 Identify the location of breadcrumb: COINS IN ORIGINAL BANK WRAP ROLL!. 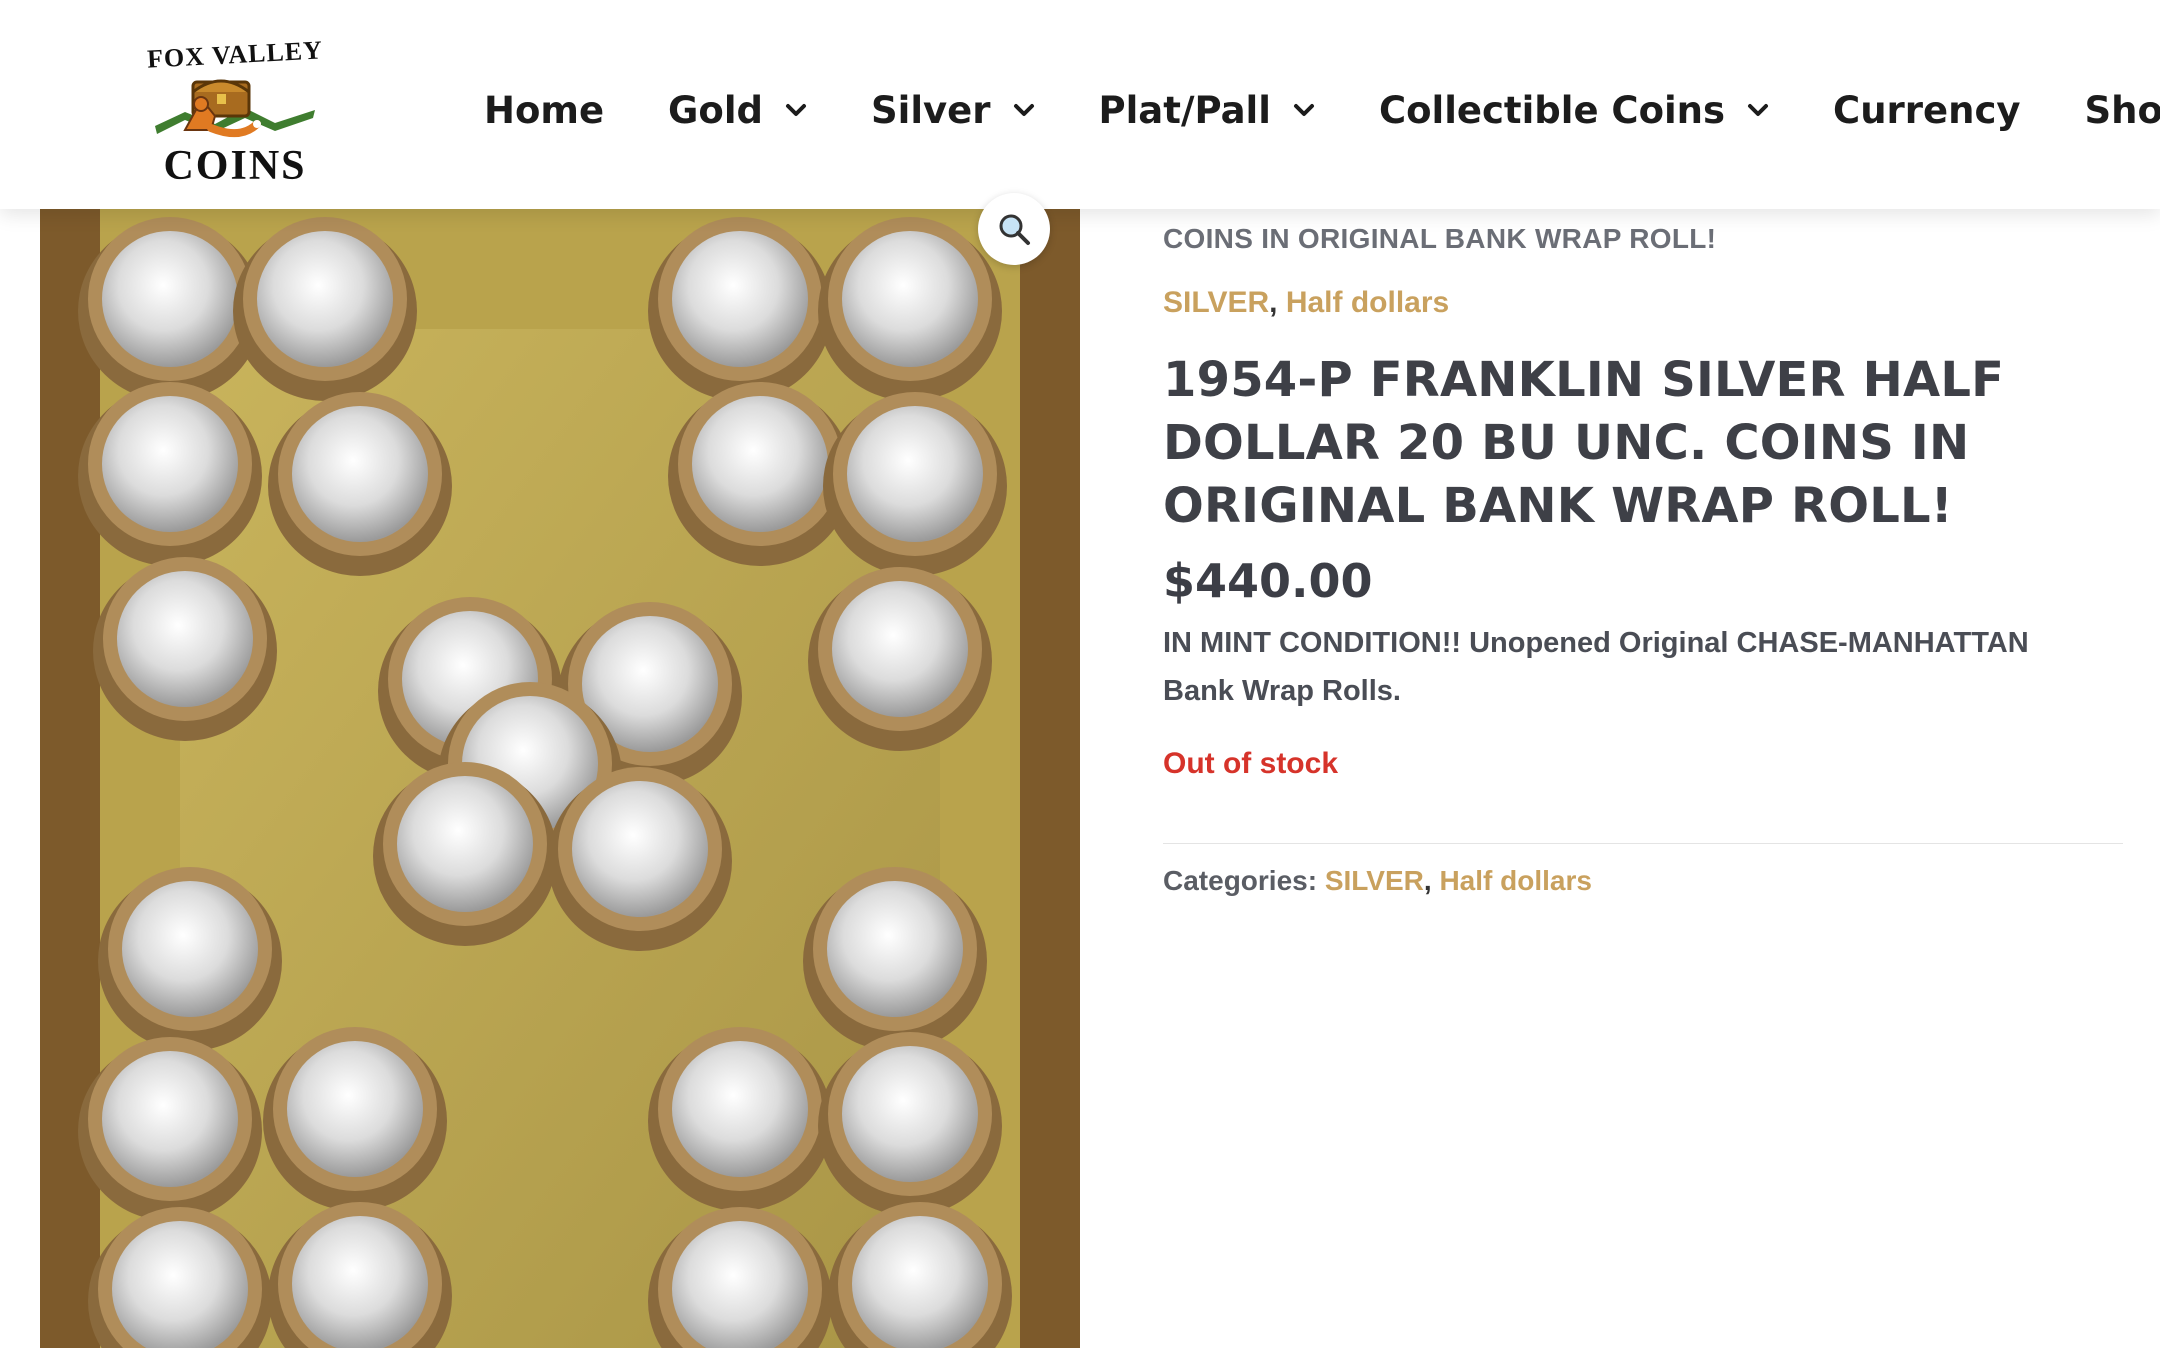
(1440, 238).